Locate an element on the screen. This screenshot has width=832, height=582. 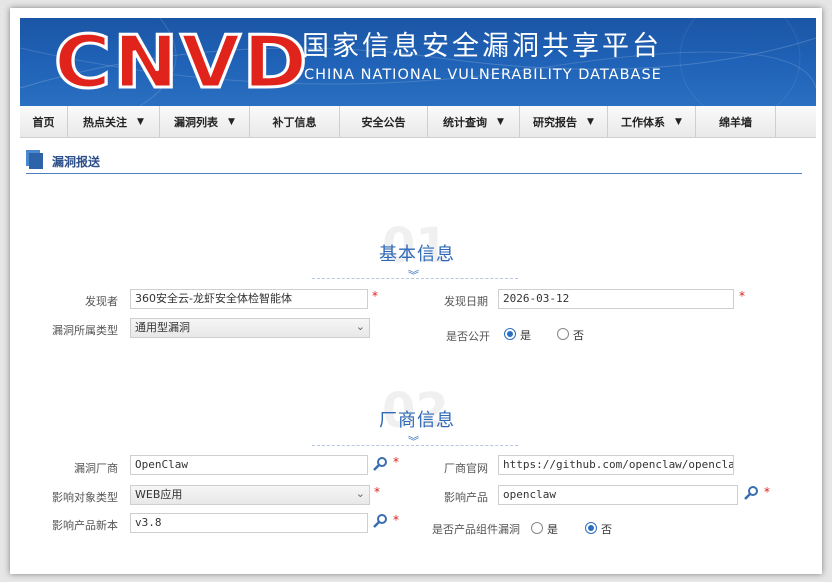
cnvd-logo: CNVD is located at coordinates (181, 62).